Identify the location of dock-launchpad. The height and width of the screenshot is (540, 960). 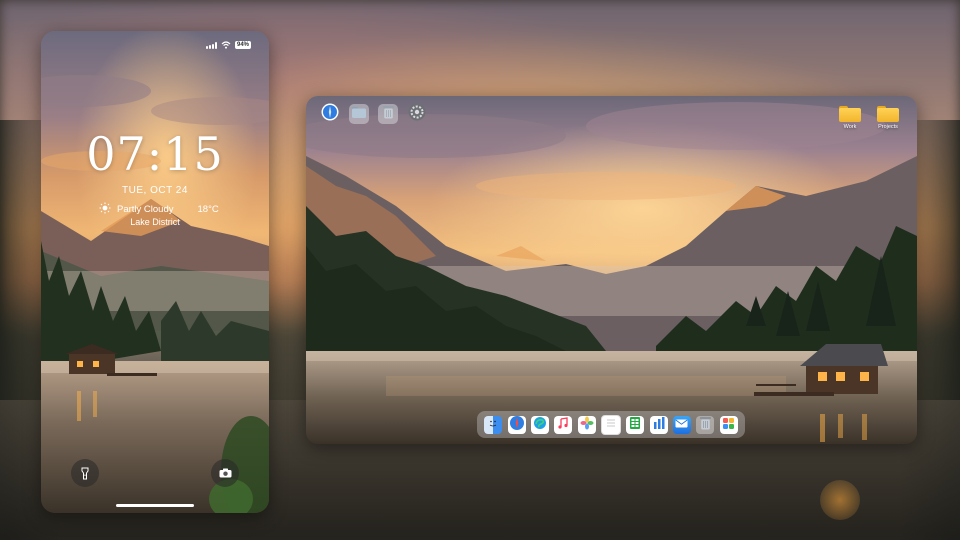
(728, 424).